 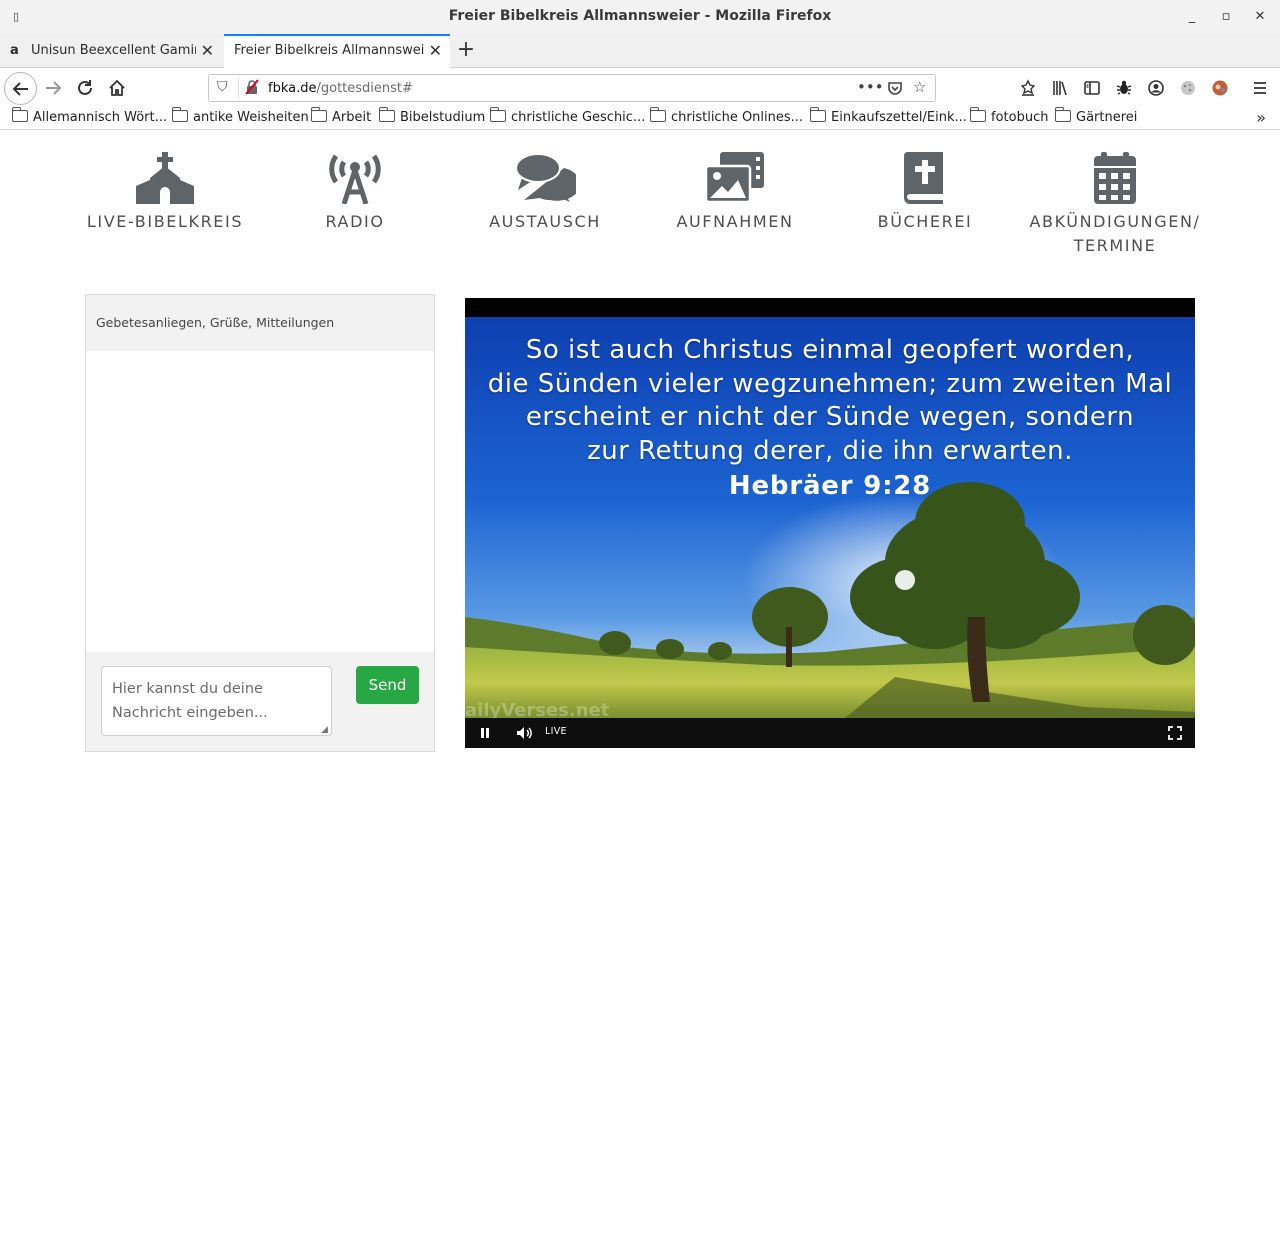 I want to click on volume-icon, so click(x=524, y=733).